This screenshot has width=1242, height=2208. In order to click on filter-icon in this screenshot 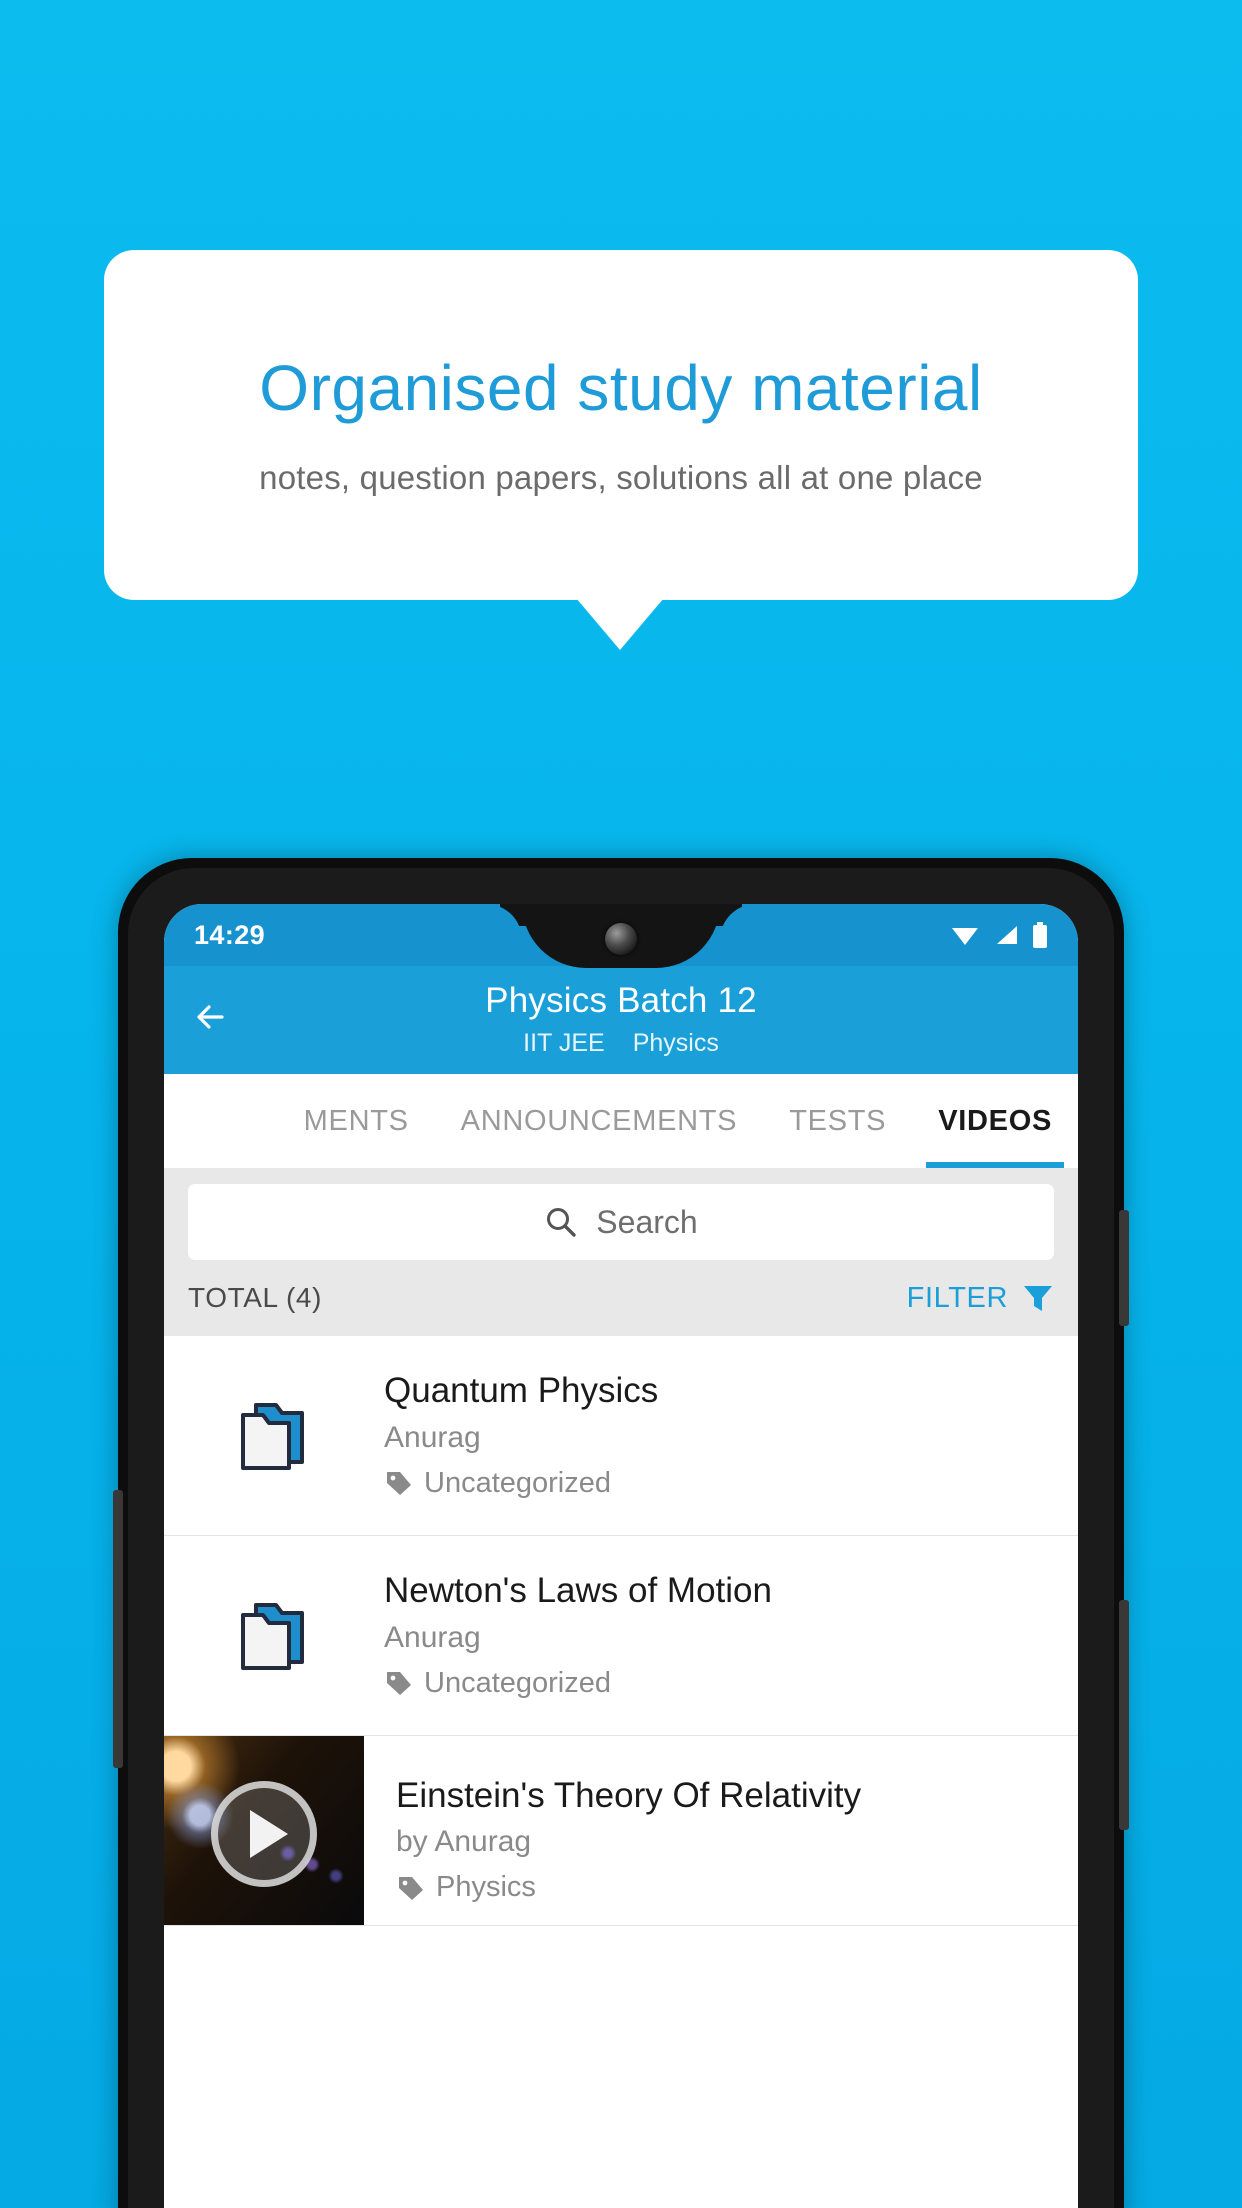, I will do `click(1038, 1298)`.